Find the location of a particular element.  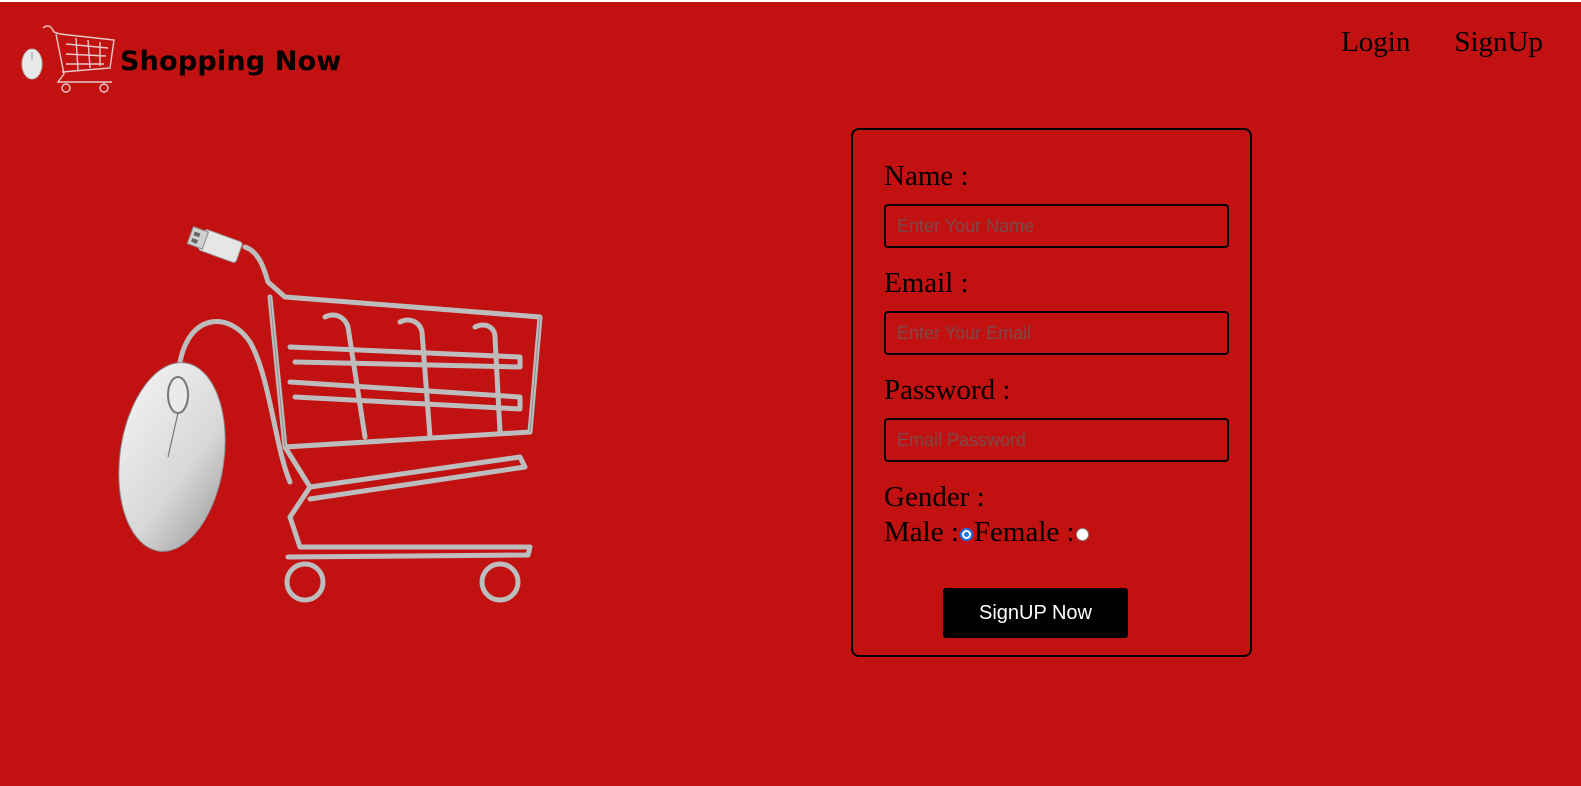

cart-mouse-illustration is located at coordinates (330, 414).